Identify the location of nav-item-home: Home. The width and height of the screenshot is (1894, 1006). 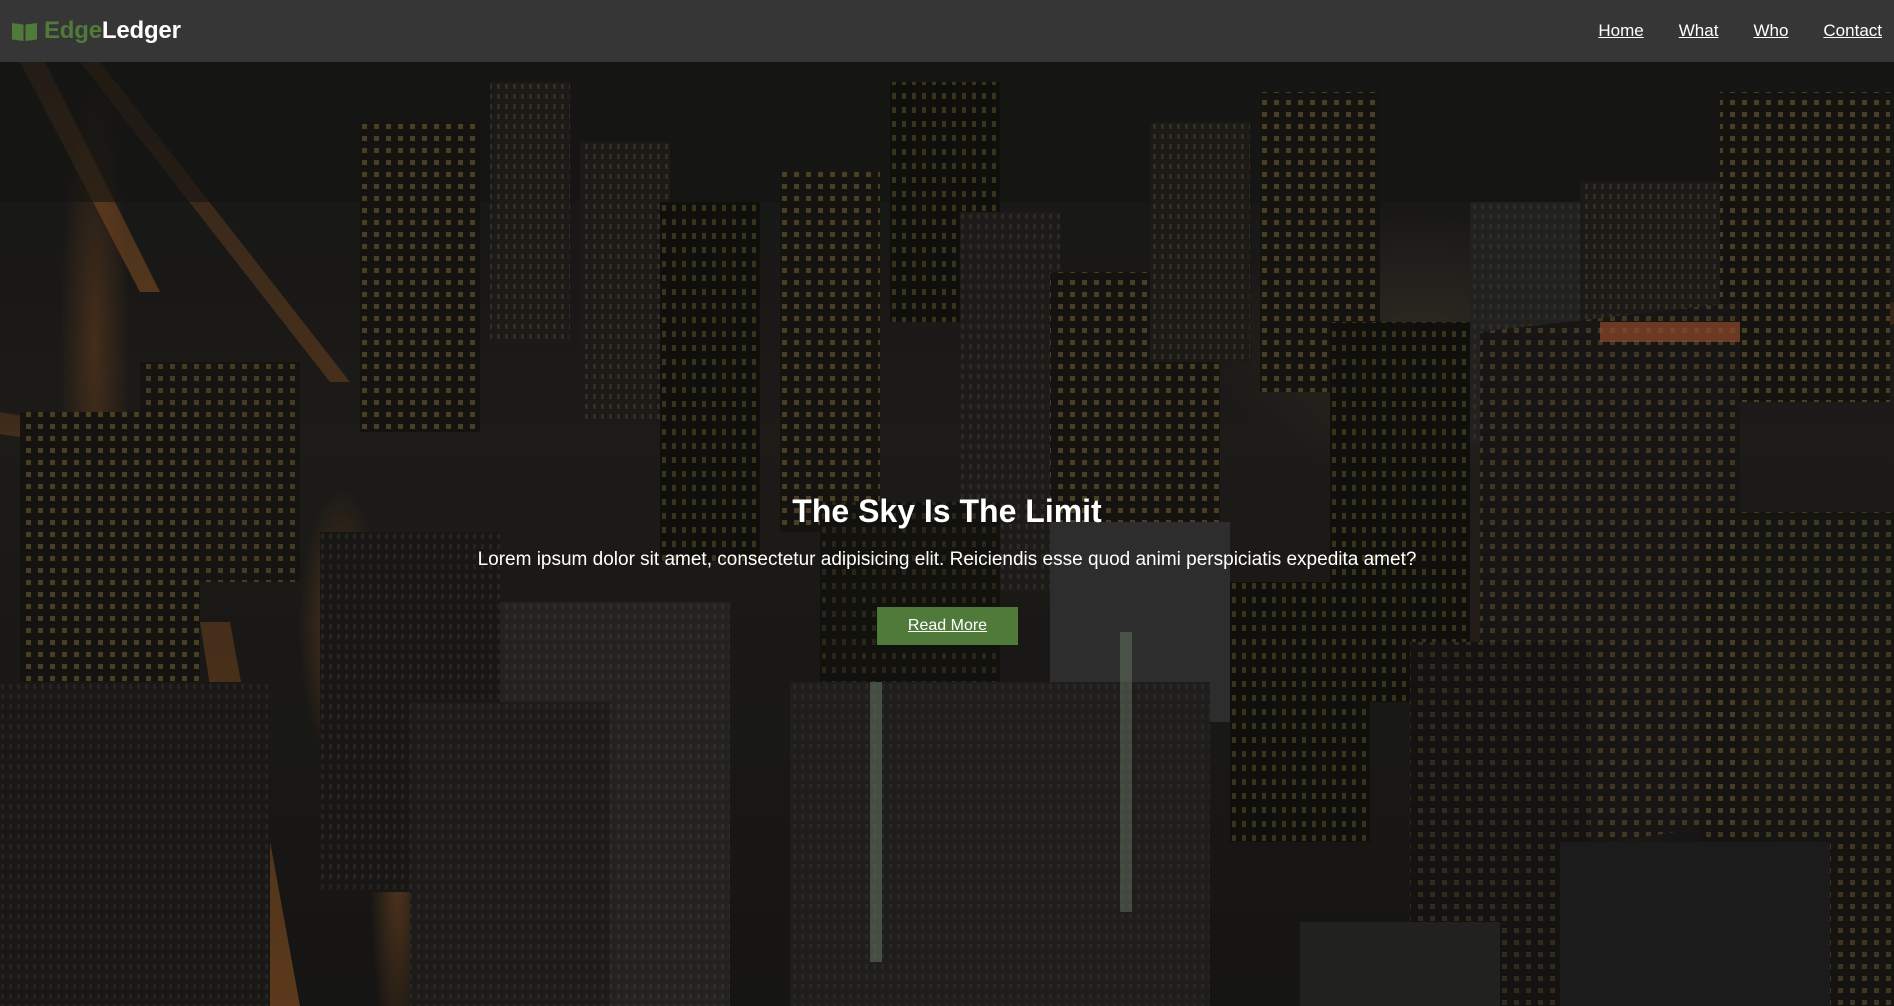
(1620, 31).